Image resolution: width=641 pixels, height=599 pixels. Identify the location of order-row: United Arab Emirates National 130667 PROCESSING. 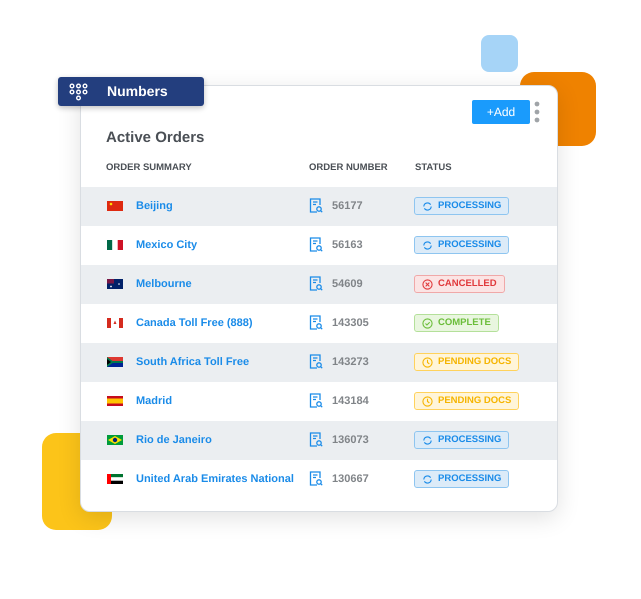
(319, 479).